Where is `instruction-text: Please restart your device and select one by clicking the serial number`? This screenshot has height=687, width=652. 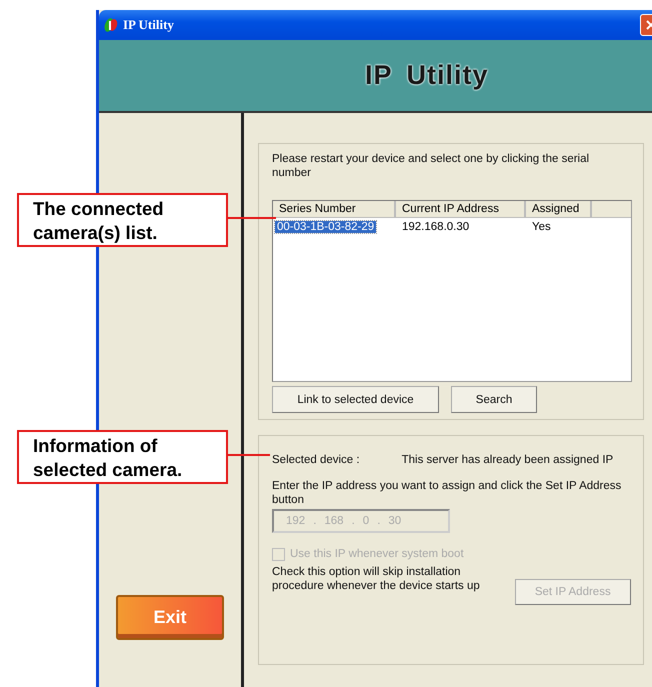 instruction-text: Please restart your device and select one by clicking the serial number is located at coordinates (431, 166).